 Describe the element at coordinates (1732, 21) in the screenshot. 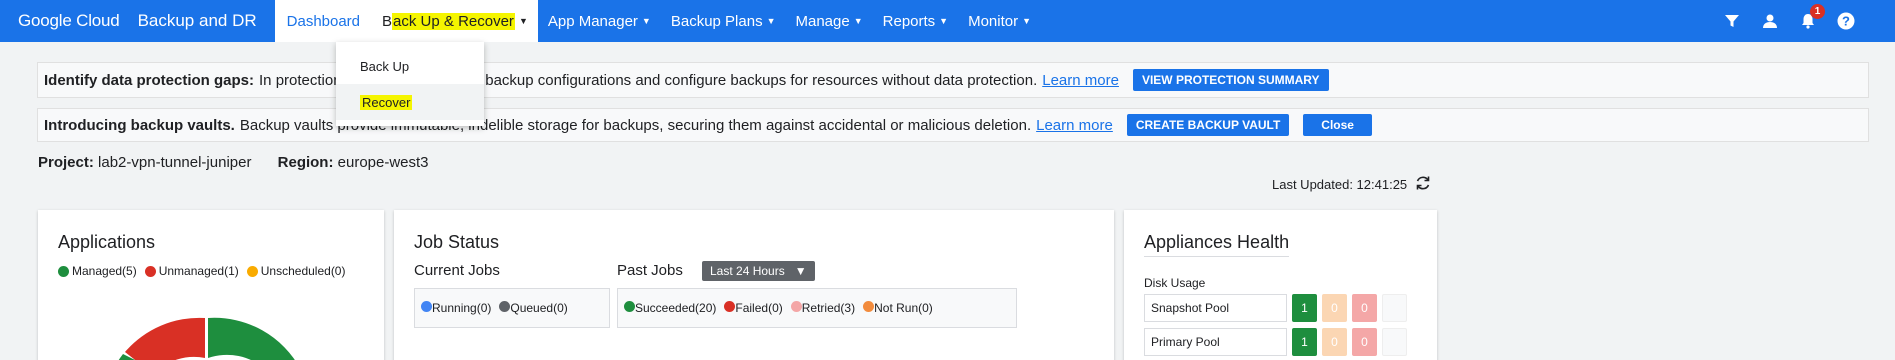

I see `filter-icon` at that location.